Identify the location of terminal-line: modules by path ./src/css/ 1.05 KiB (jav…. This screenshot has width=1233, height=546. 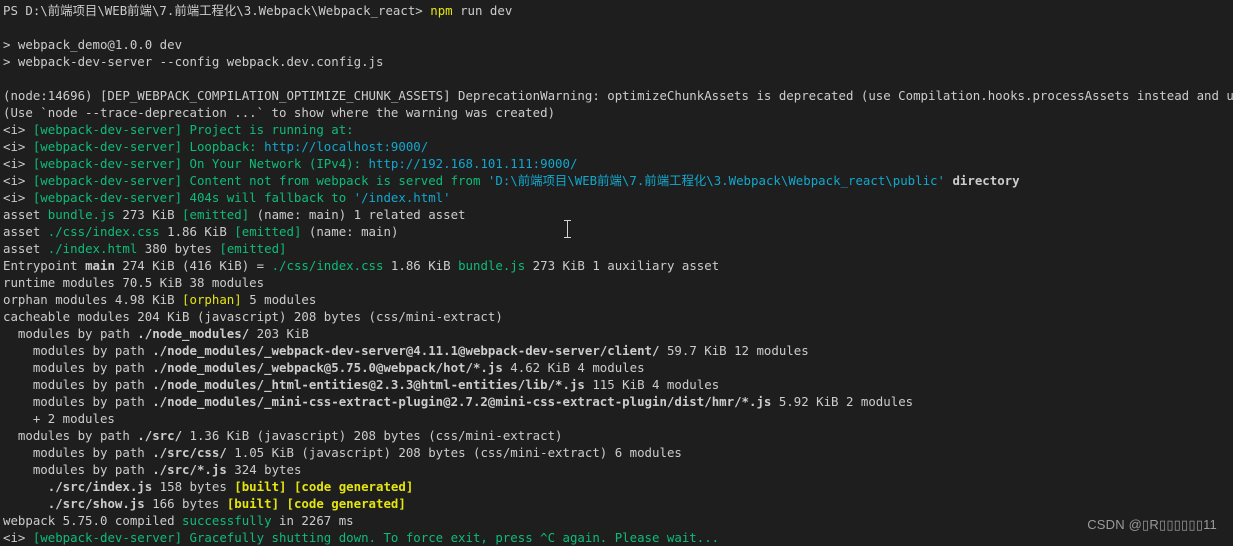
(618, 452).